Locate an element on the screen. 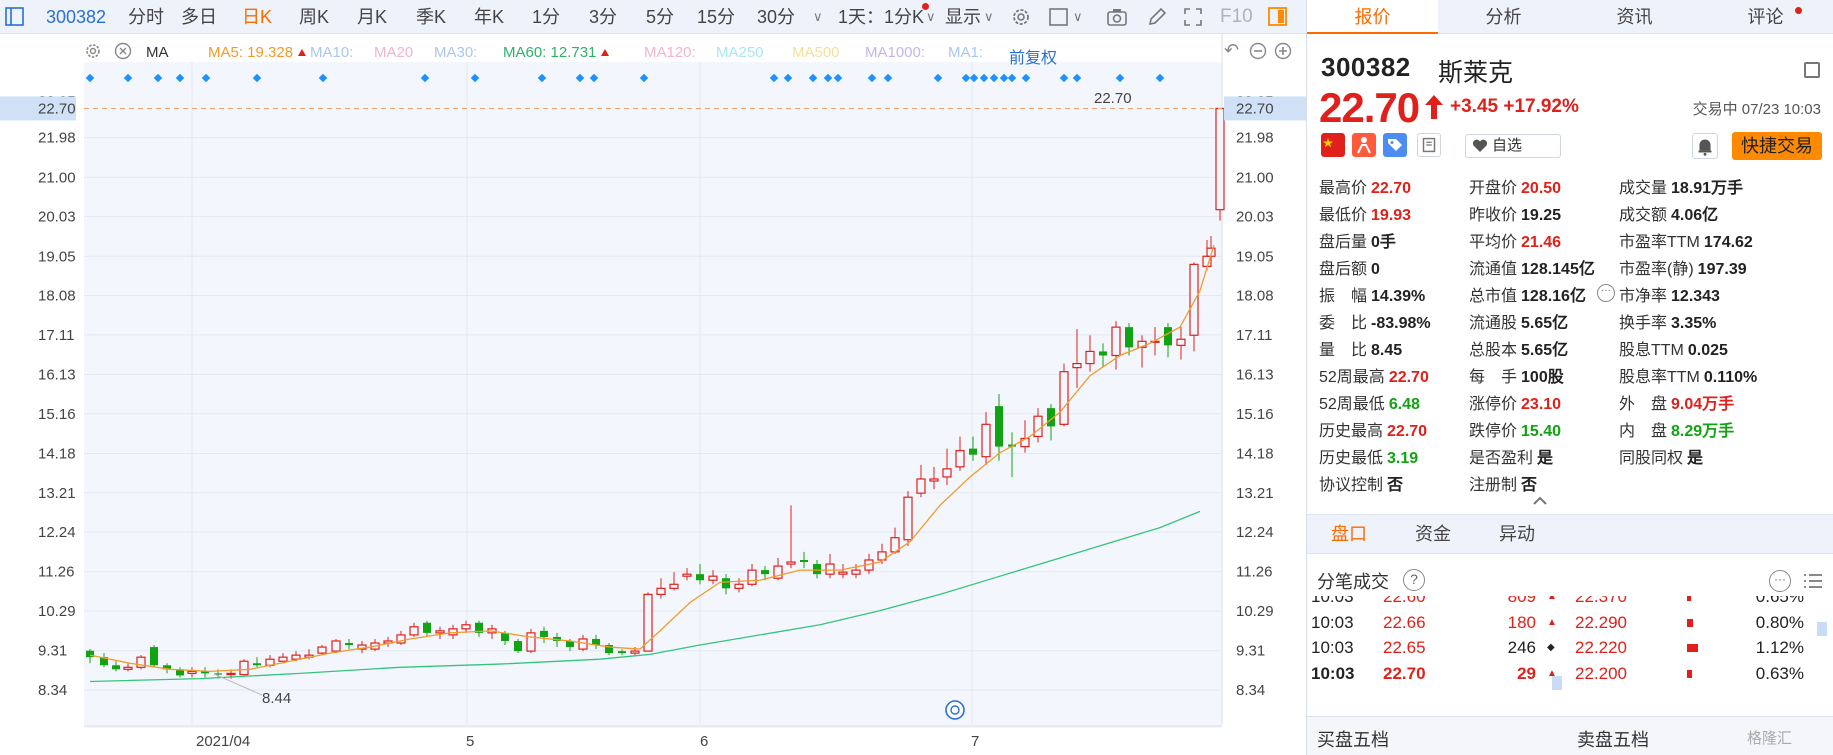 The height and width of the screenshot is (755, 1833). quote-field: 平均价 21.46 is located at coordinates (1515, 240).